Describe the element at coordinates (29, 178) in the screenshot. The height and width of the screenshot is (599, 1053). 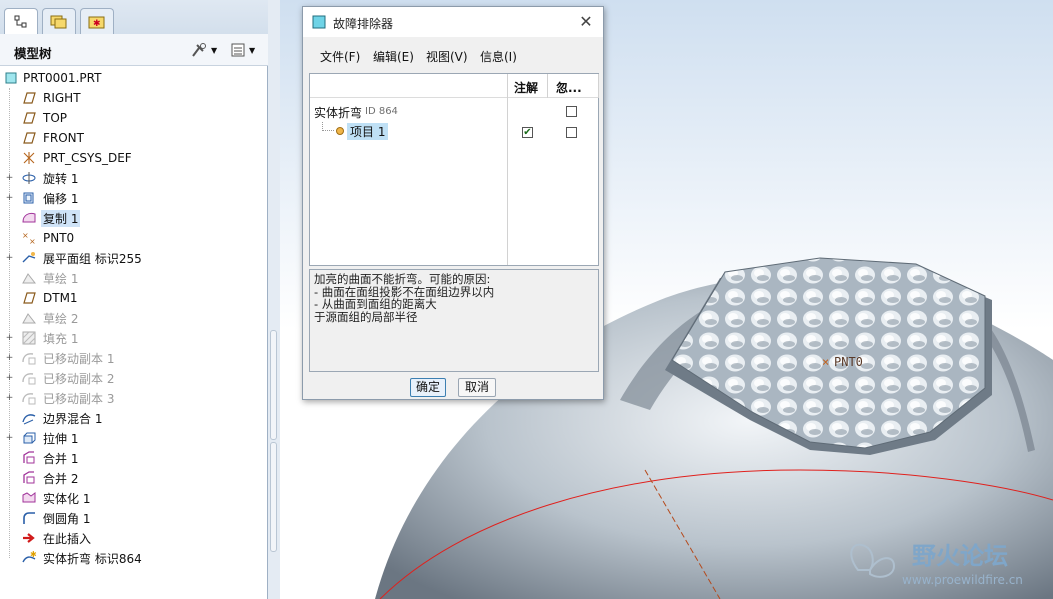
I see `revolve-icon` at that location.